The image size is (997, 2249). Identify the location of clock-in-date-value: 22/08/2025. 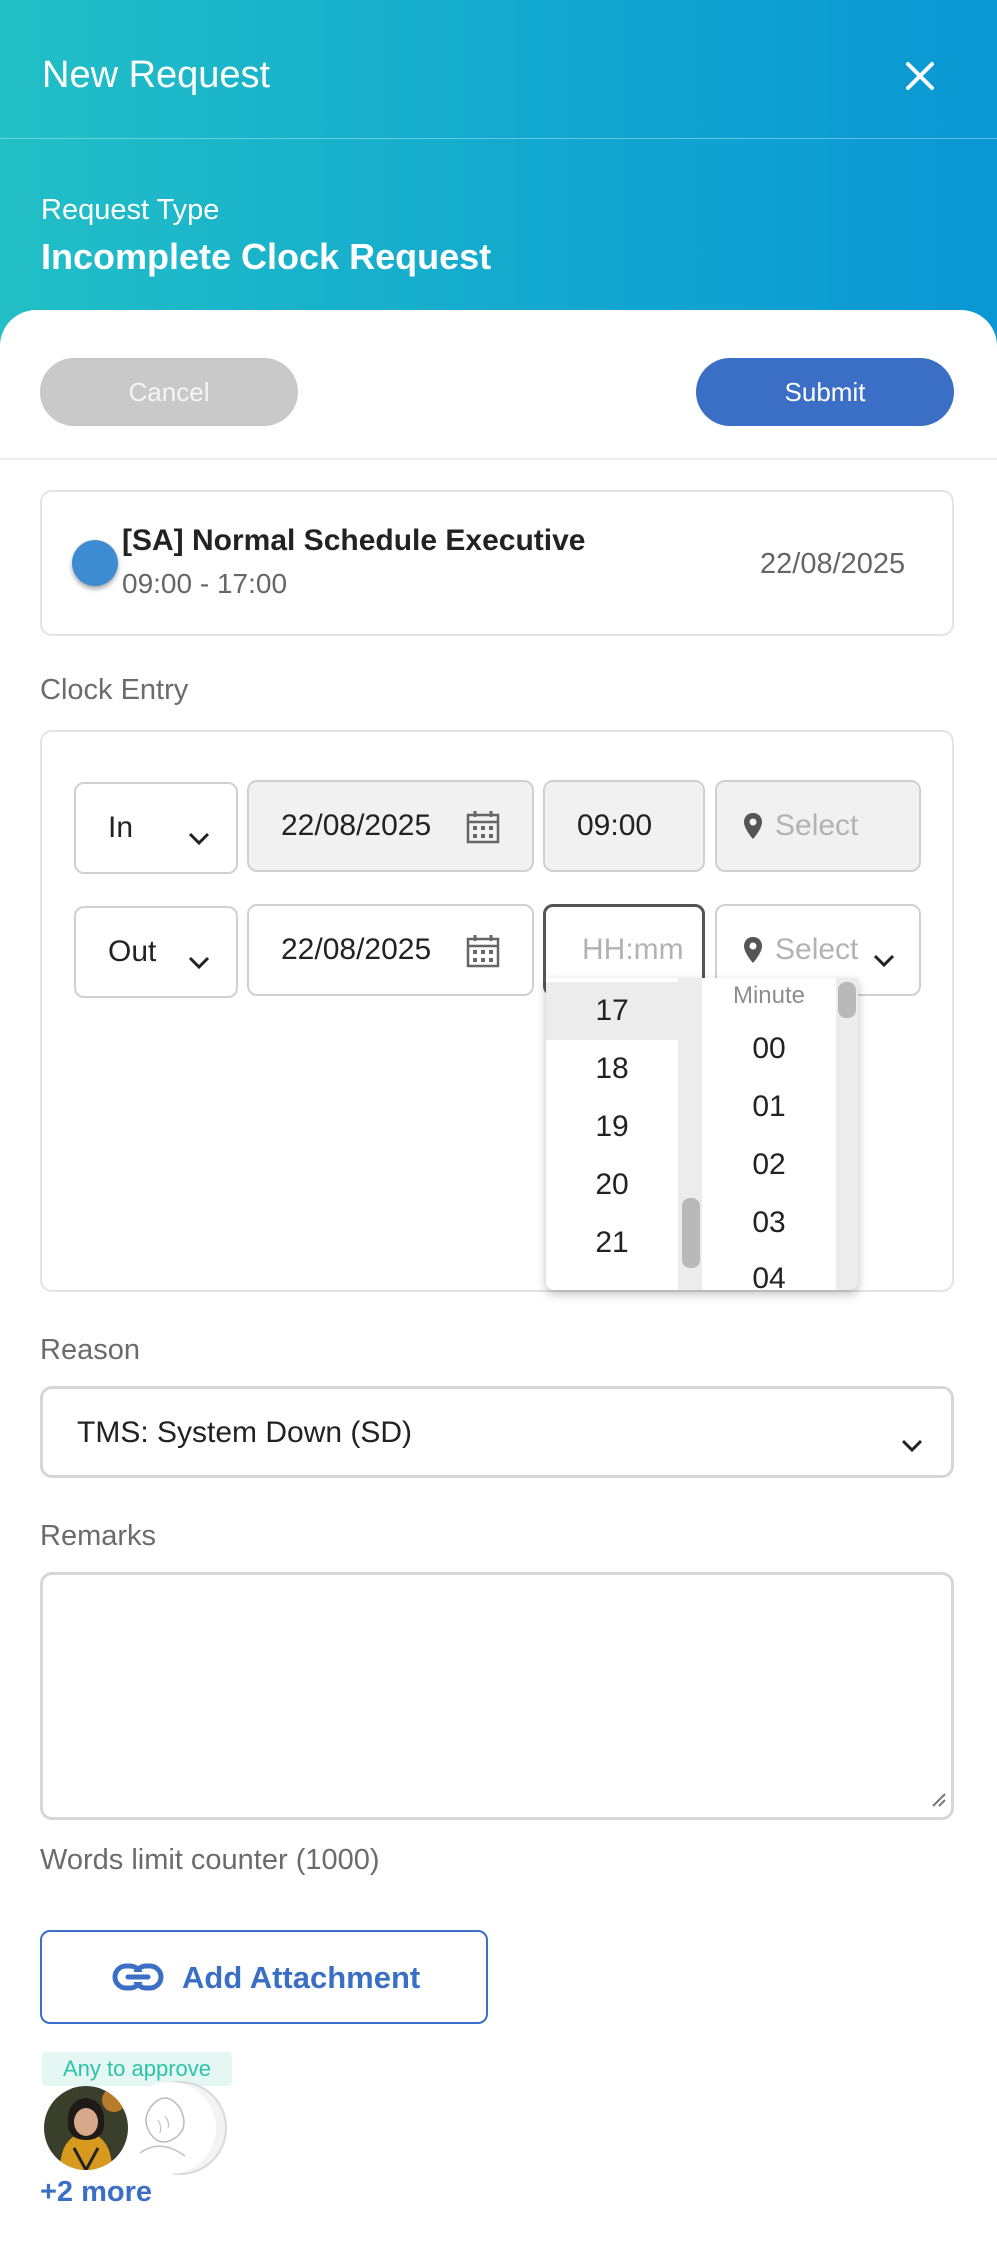
(356, 825).